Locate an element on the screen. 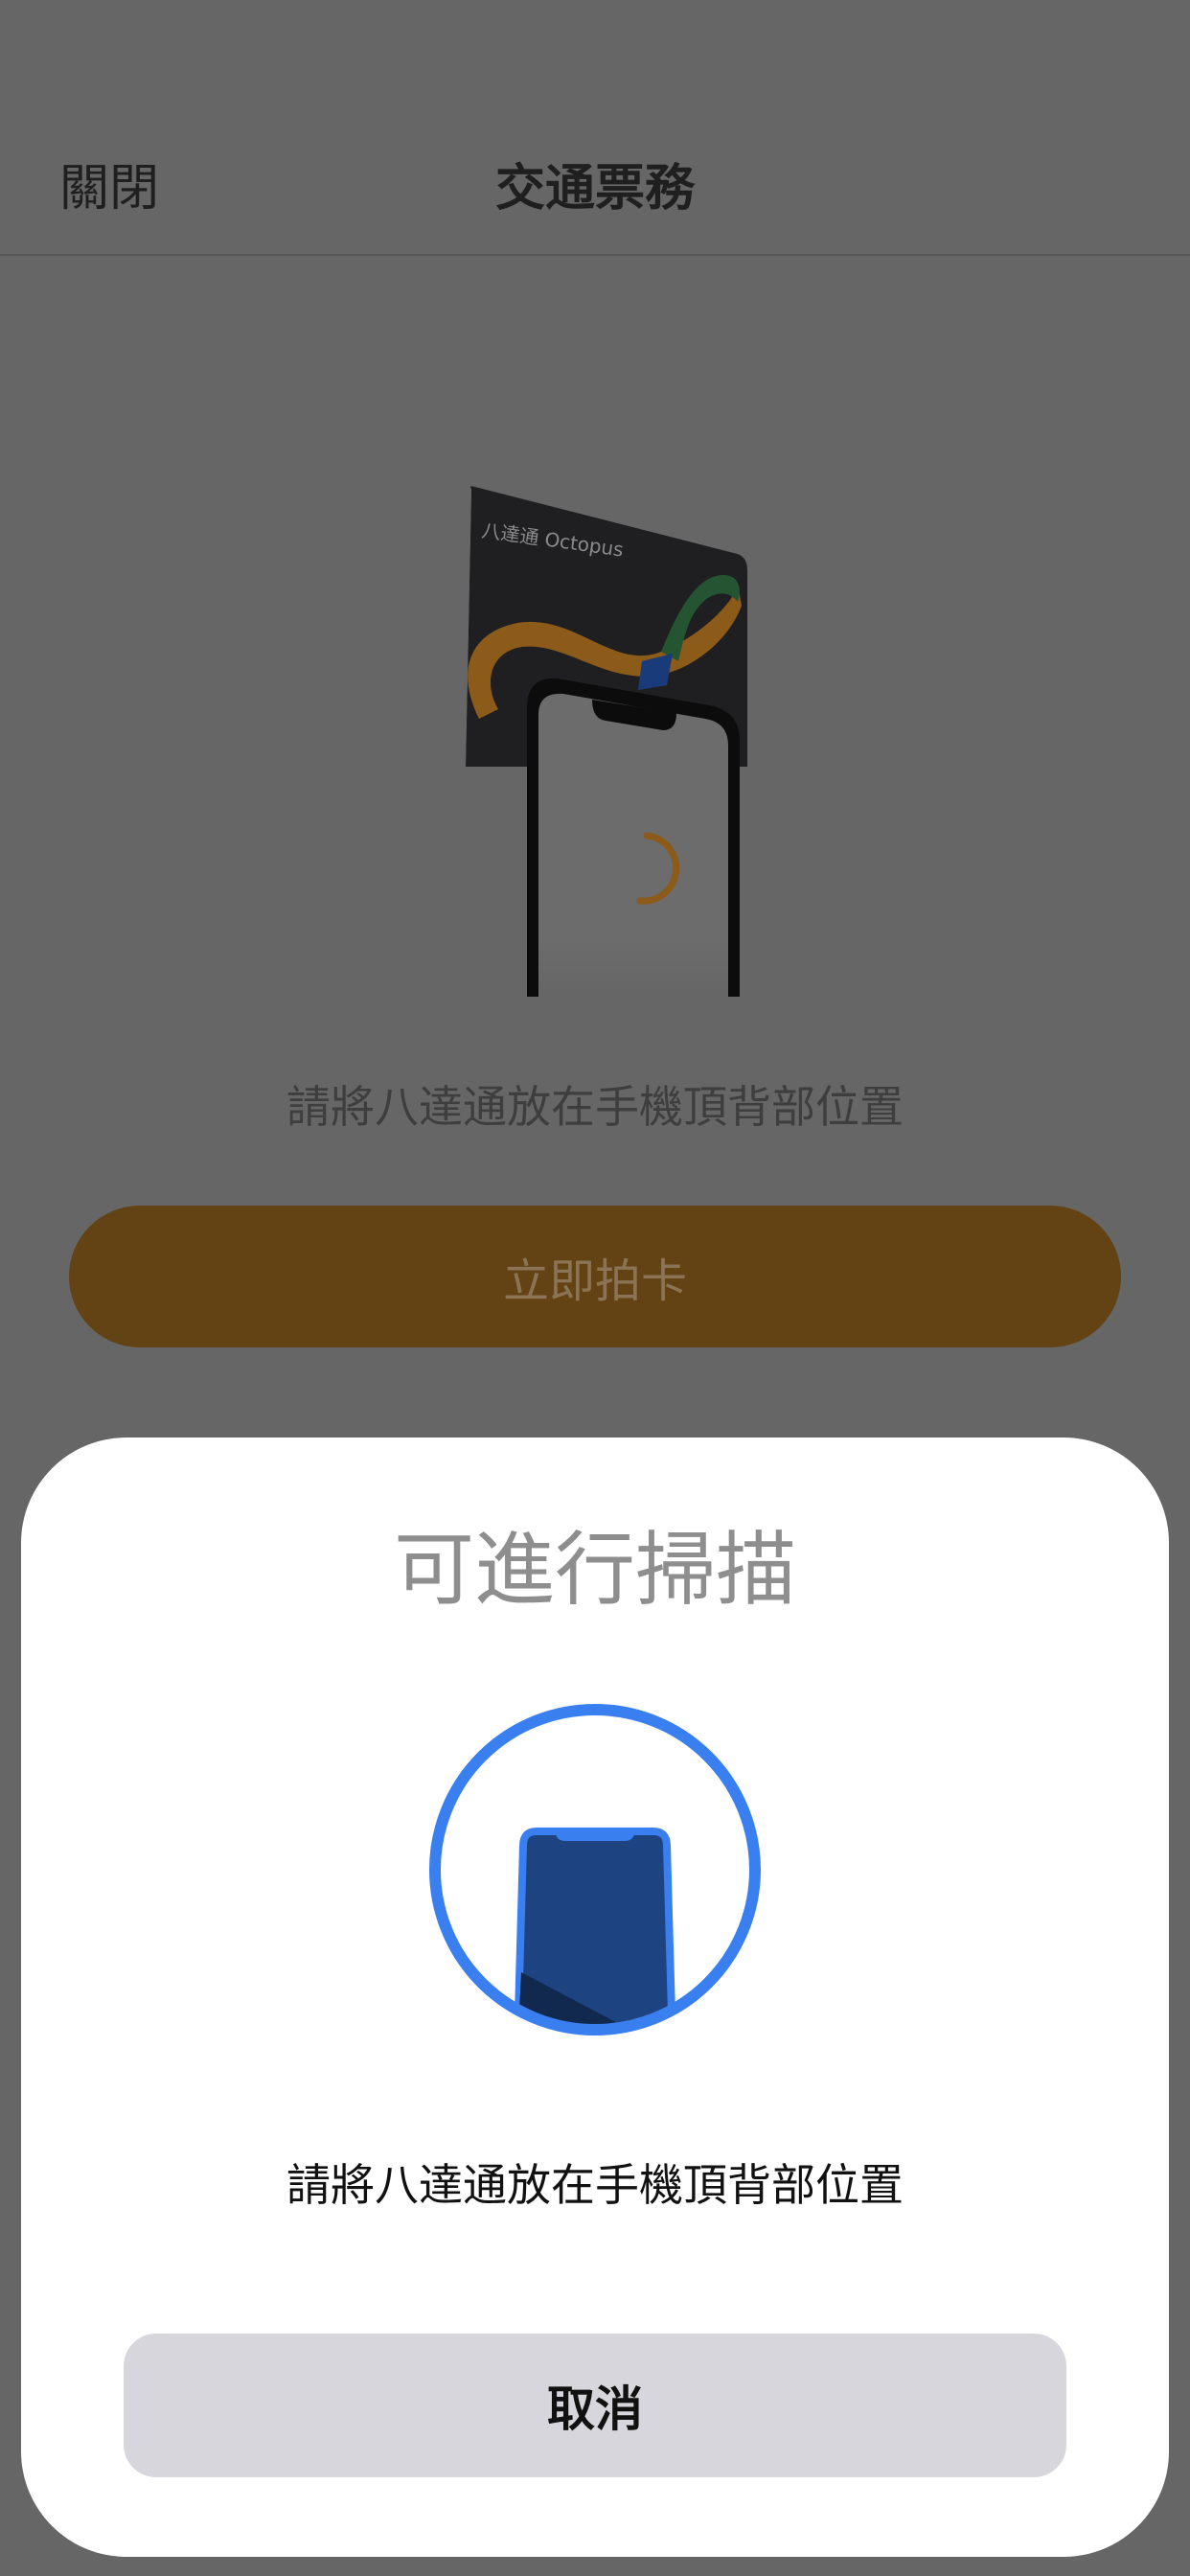 This screenshot has height=2576, width=1190. tap-card-button: 立即拍卡 is located at coordinates (595, 1276).